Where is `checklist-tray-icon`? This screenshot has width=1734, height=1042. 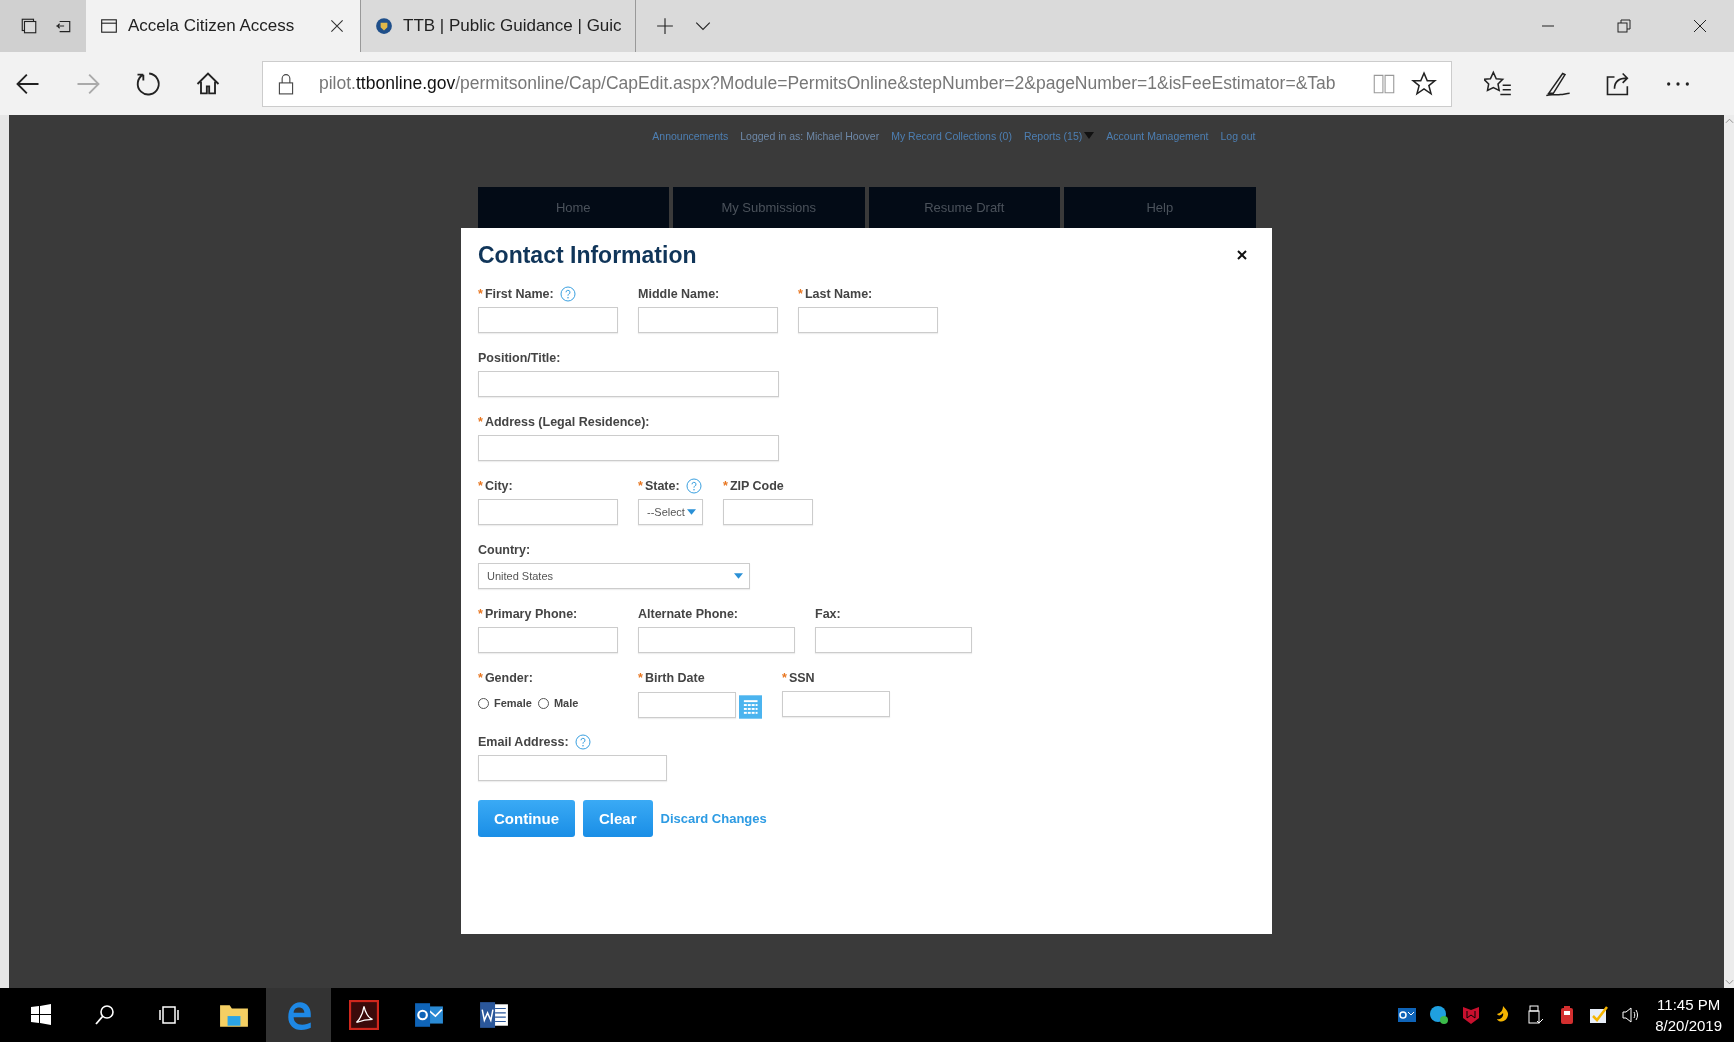
checklist-tray-icon is located at coordinates (1599, 1015).